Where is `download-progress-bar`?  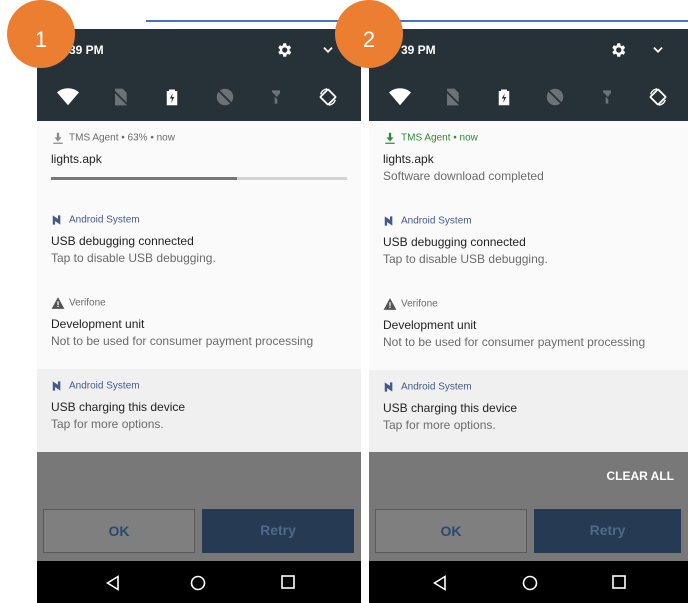
download-progress-bar is located at coordinates (199, 178).